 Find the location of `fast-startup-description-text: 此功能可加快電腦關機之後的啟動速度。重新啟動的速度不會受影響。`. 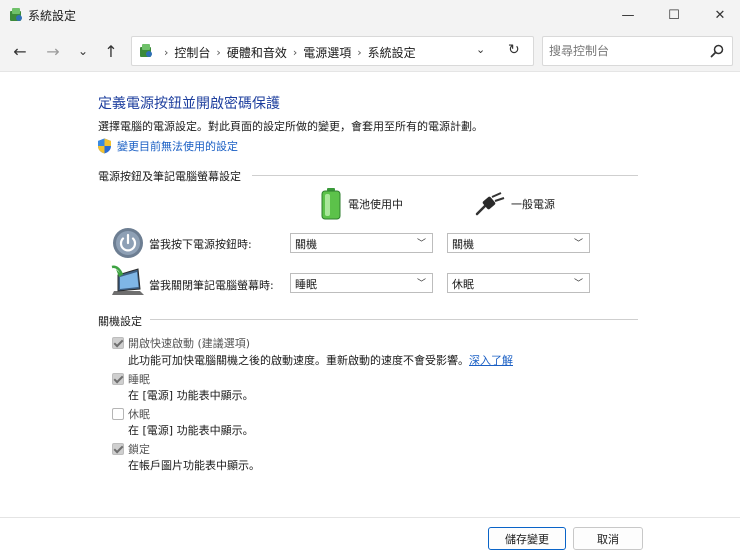

fast-startup-description-text: 此功能可加快電腦關機之後的啟動速度。重新啟動的速度不會受影響。 is located at coordinates (298, 360).